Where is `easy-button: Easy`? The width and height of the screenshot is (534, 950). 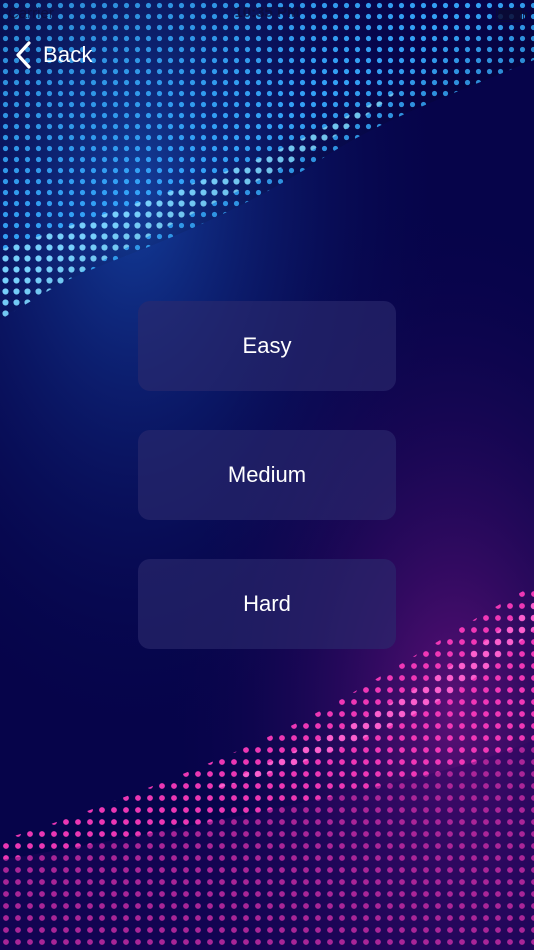
easy-button: Easy is located at coordinates (267, 346).